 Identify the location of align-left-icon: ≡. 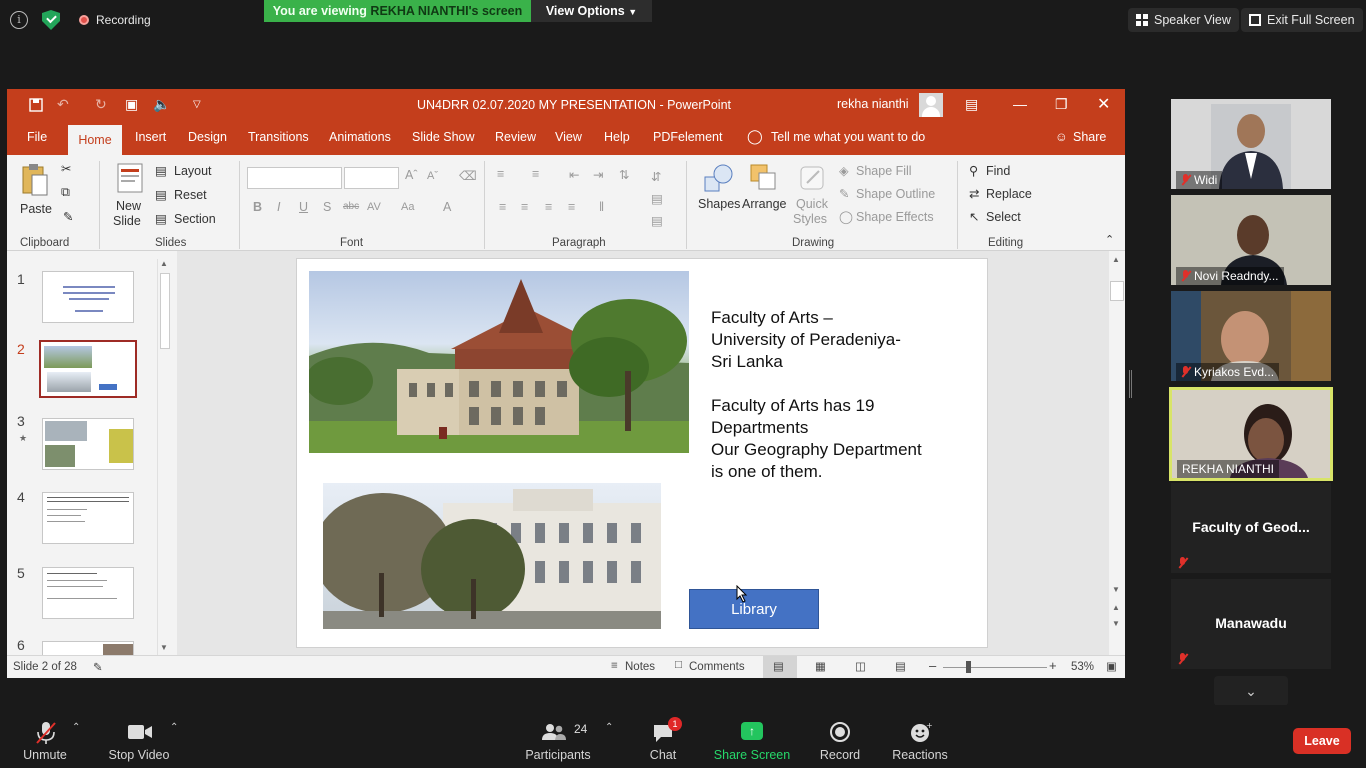
(502, 207).